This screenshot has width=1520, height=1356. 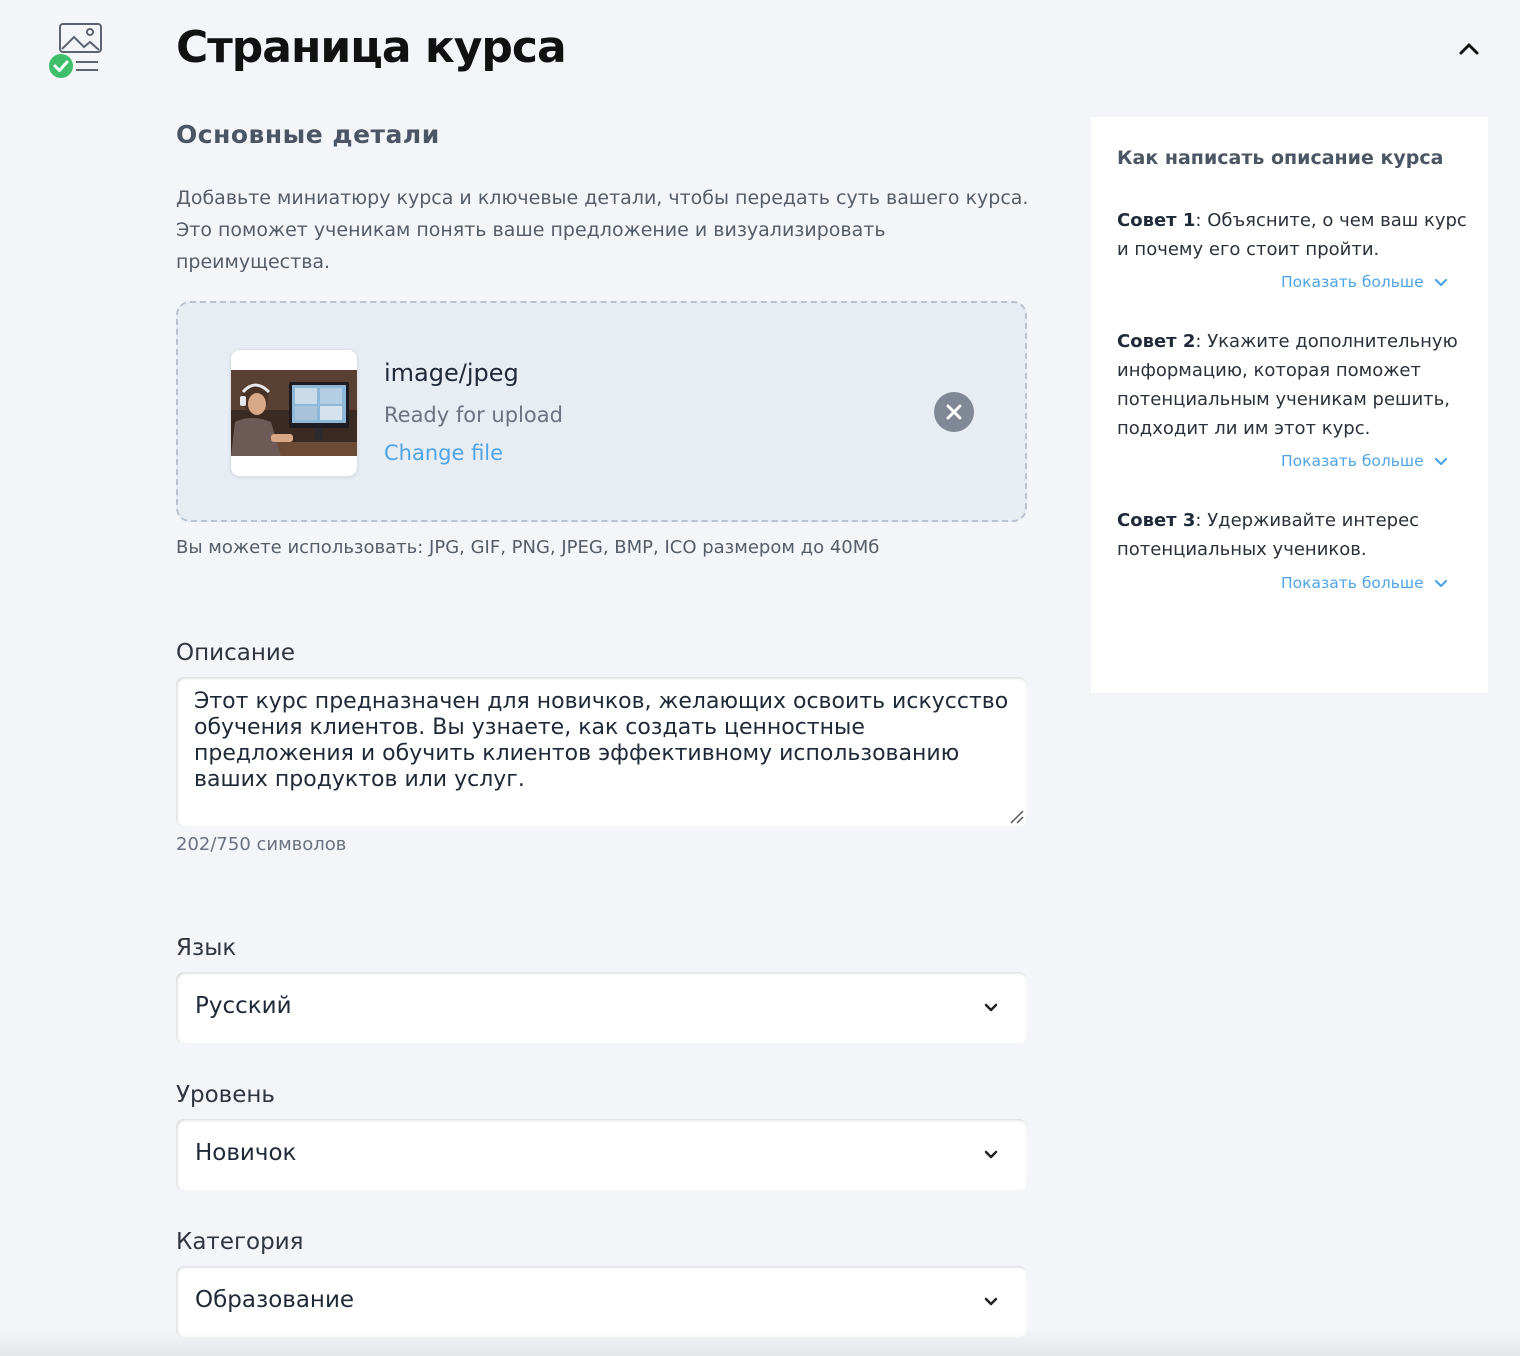 What do you see at coordinates (261, 844) in the screenshot?
I see `description-char-count: 202/750 символов` at bounding box center [261, 844].